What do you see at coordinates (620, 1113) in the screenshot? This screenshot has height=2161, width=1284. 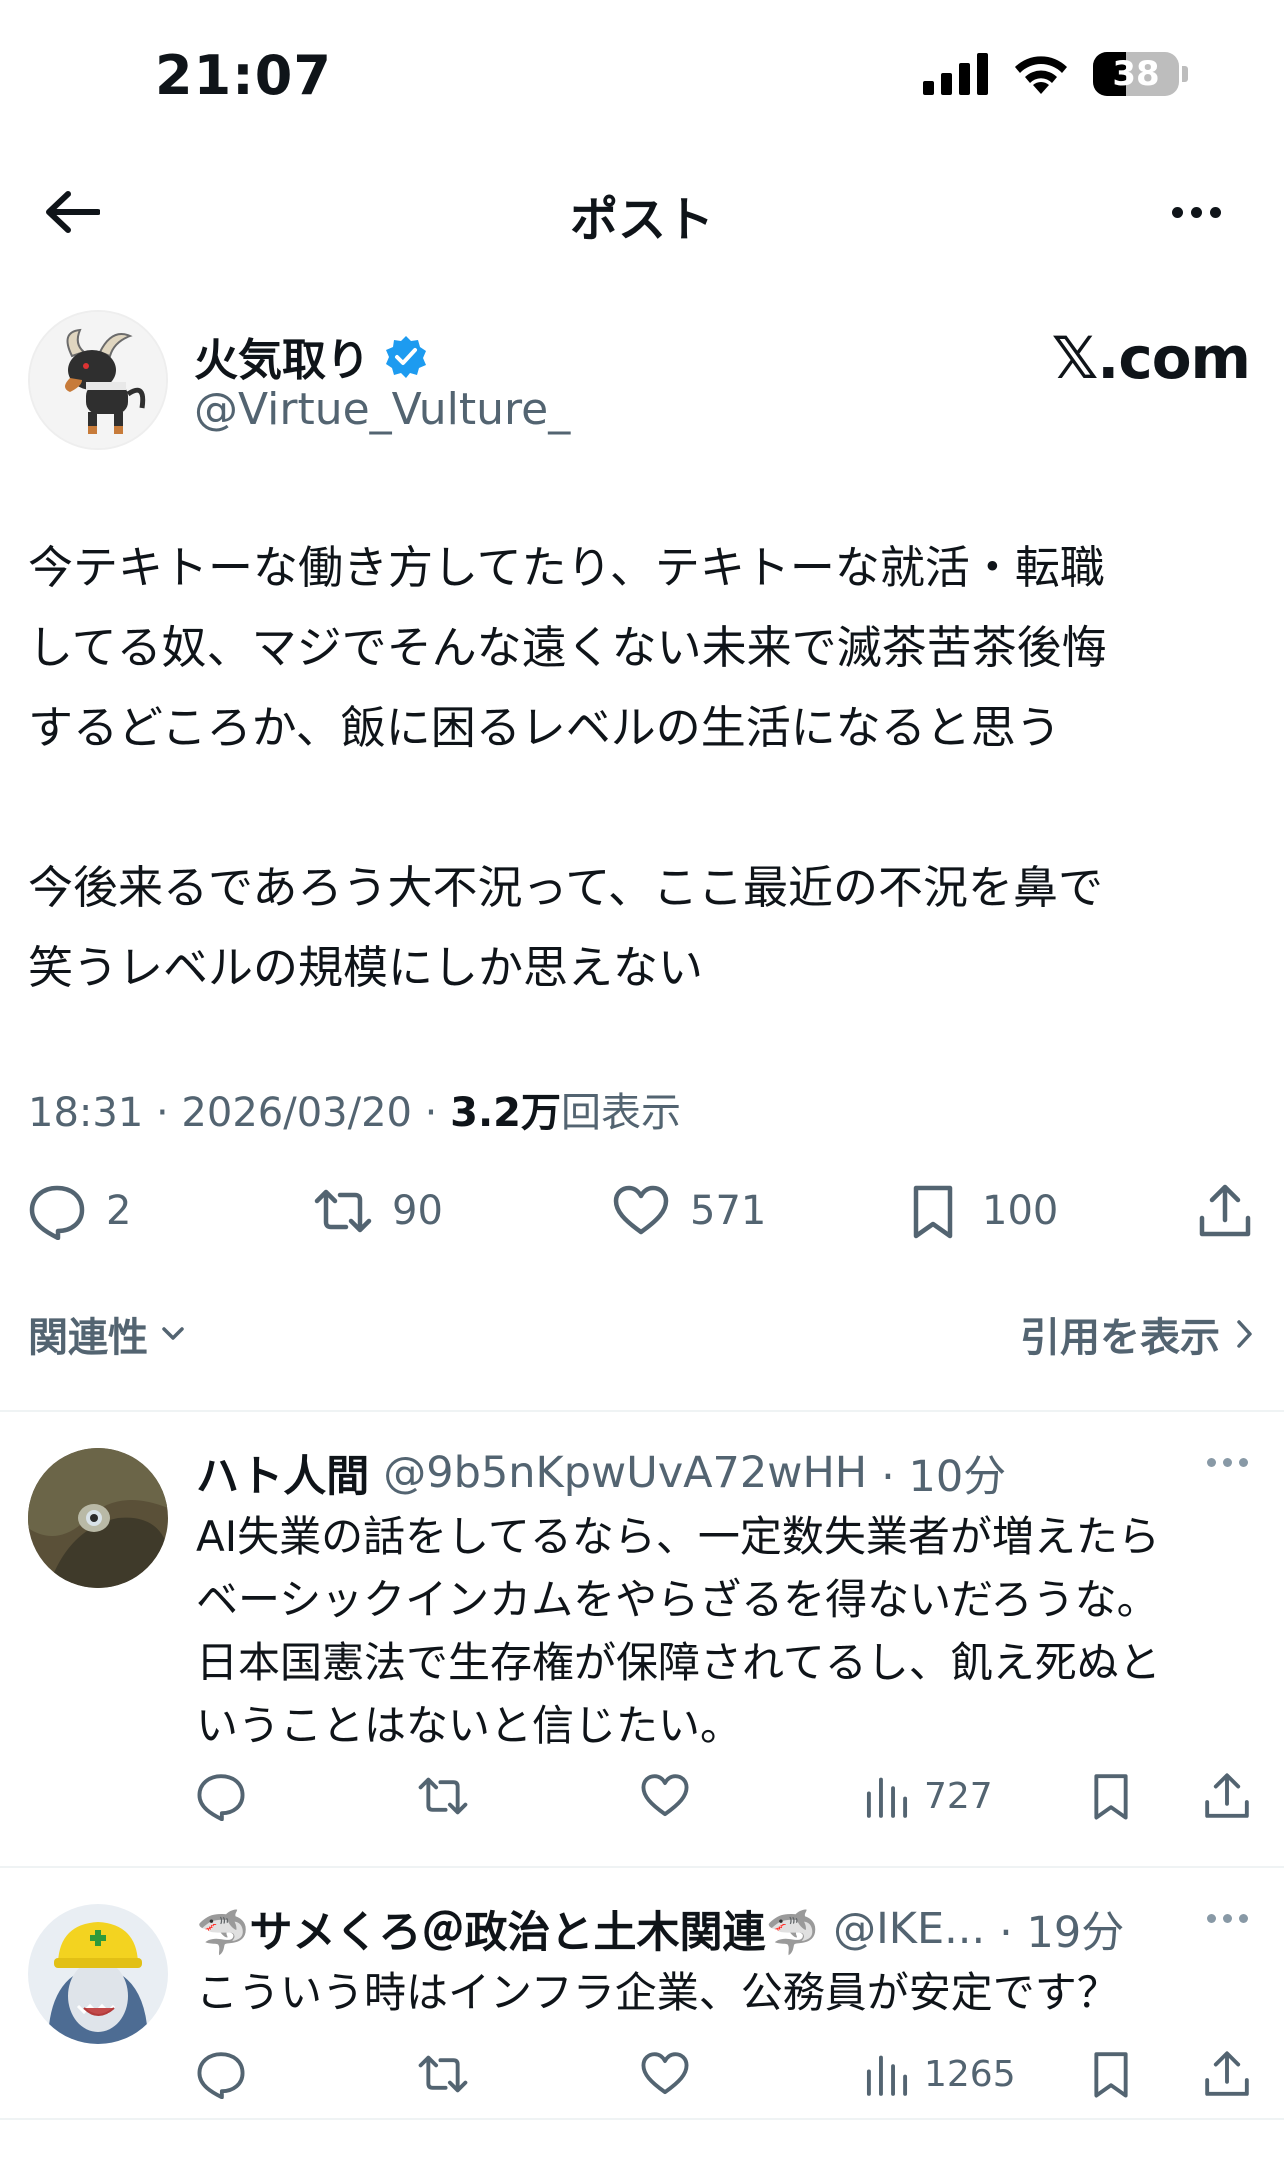 I see `view-count-suffix: 回表示` at bounding box center [620, 1113].